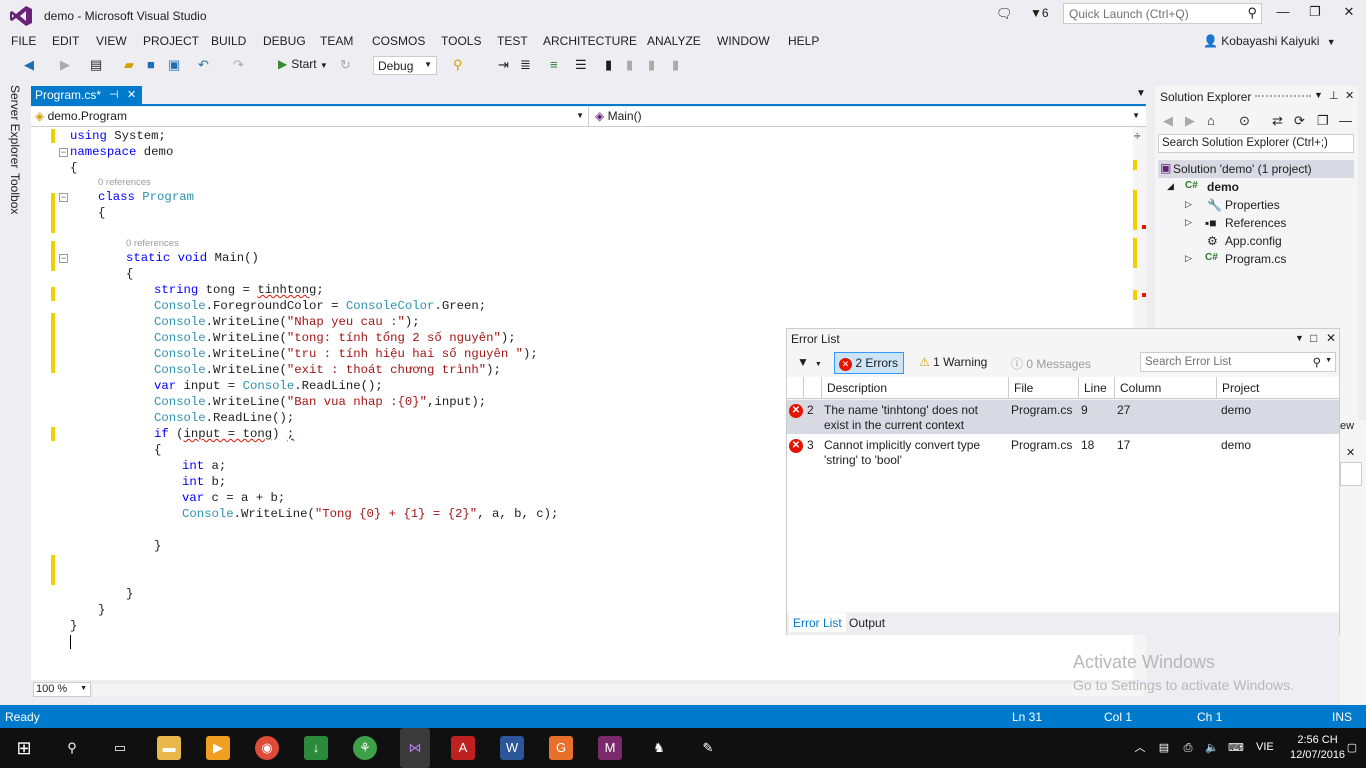 The image size is (1366, 768). What do you see at coordinates (1334, 95) in the screenshot?
I see `pin-icon: ⊥` at bounding box center [1334, 95].